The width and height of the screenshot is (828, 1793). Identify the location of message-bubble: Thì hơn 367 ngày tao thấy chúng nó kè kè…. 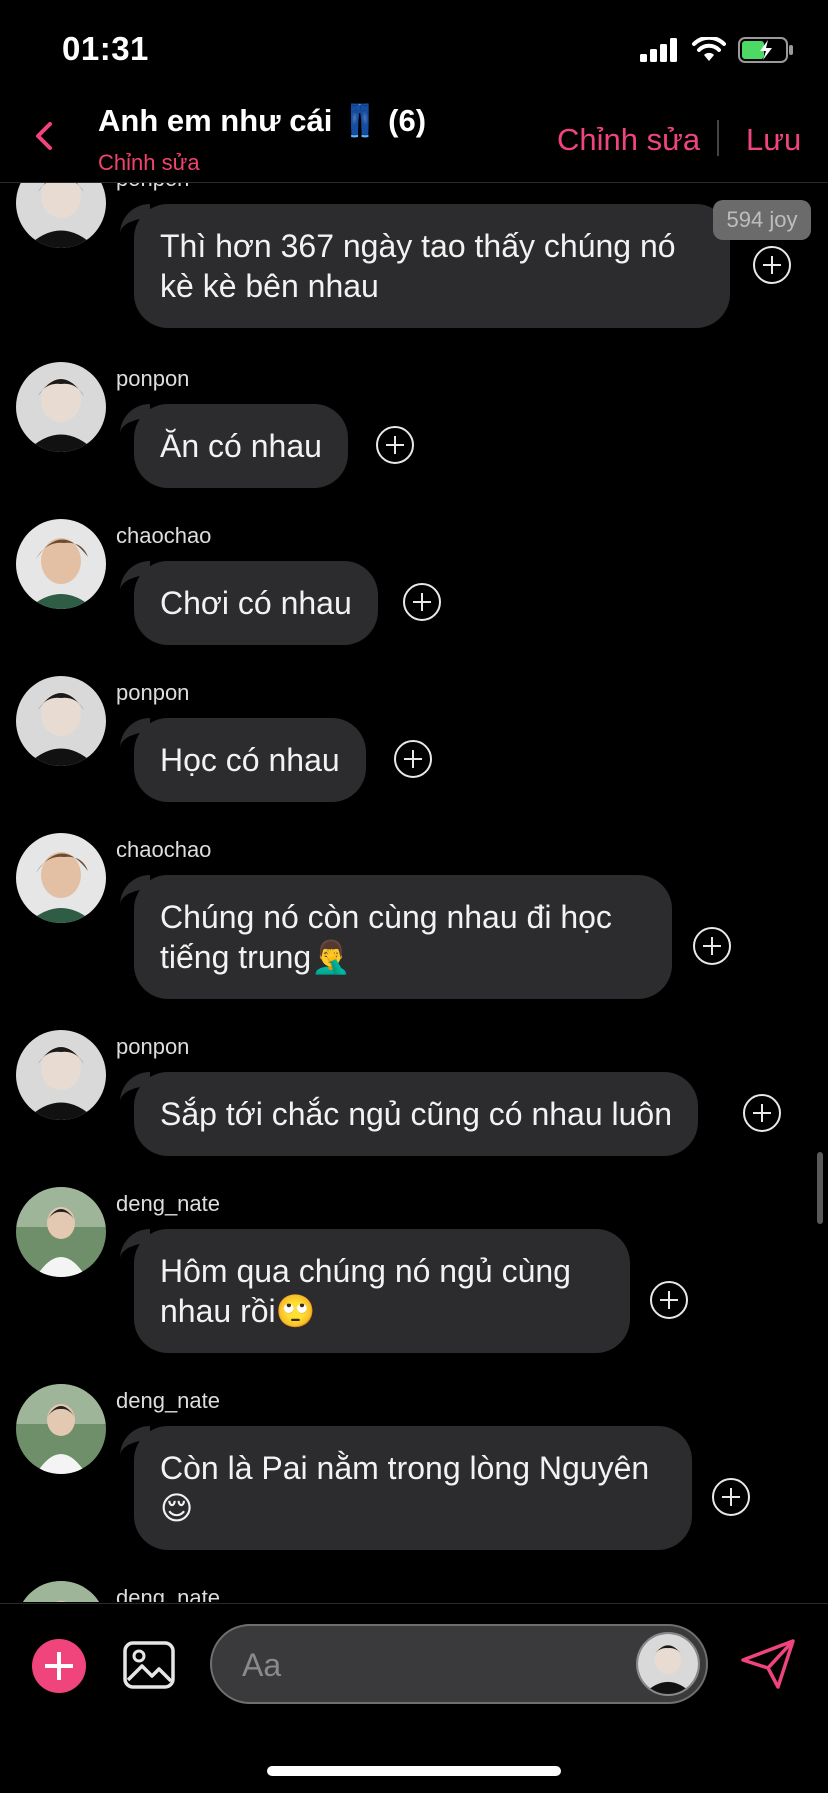
(425, 266).